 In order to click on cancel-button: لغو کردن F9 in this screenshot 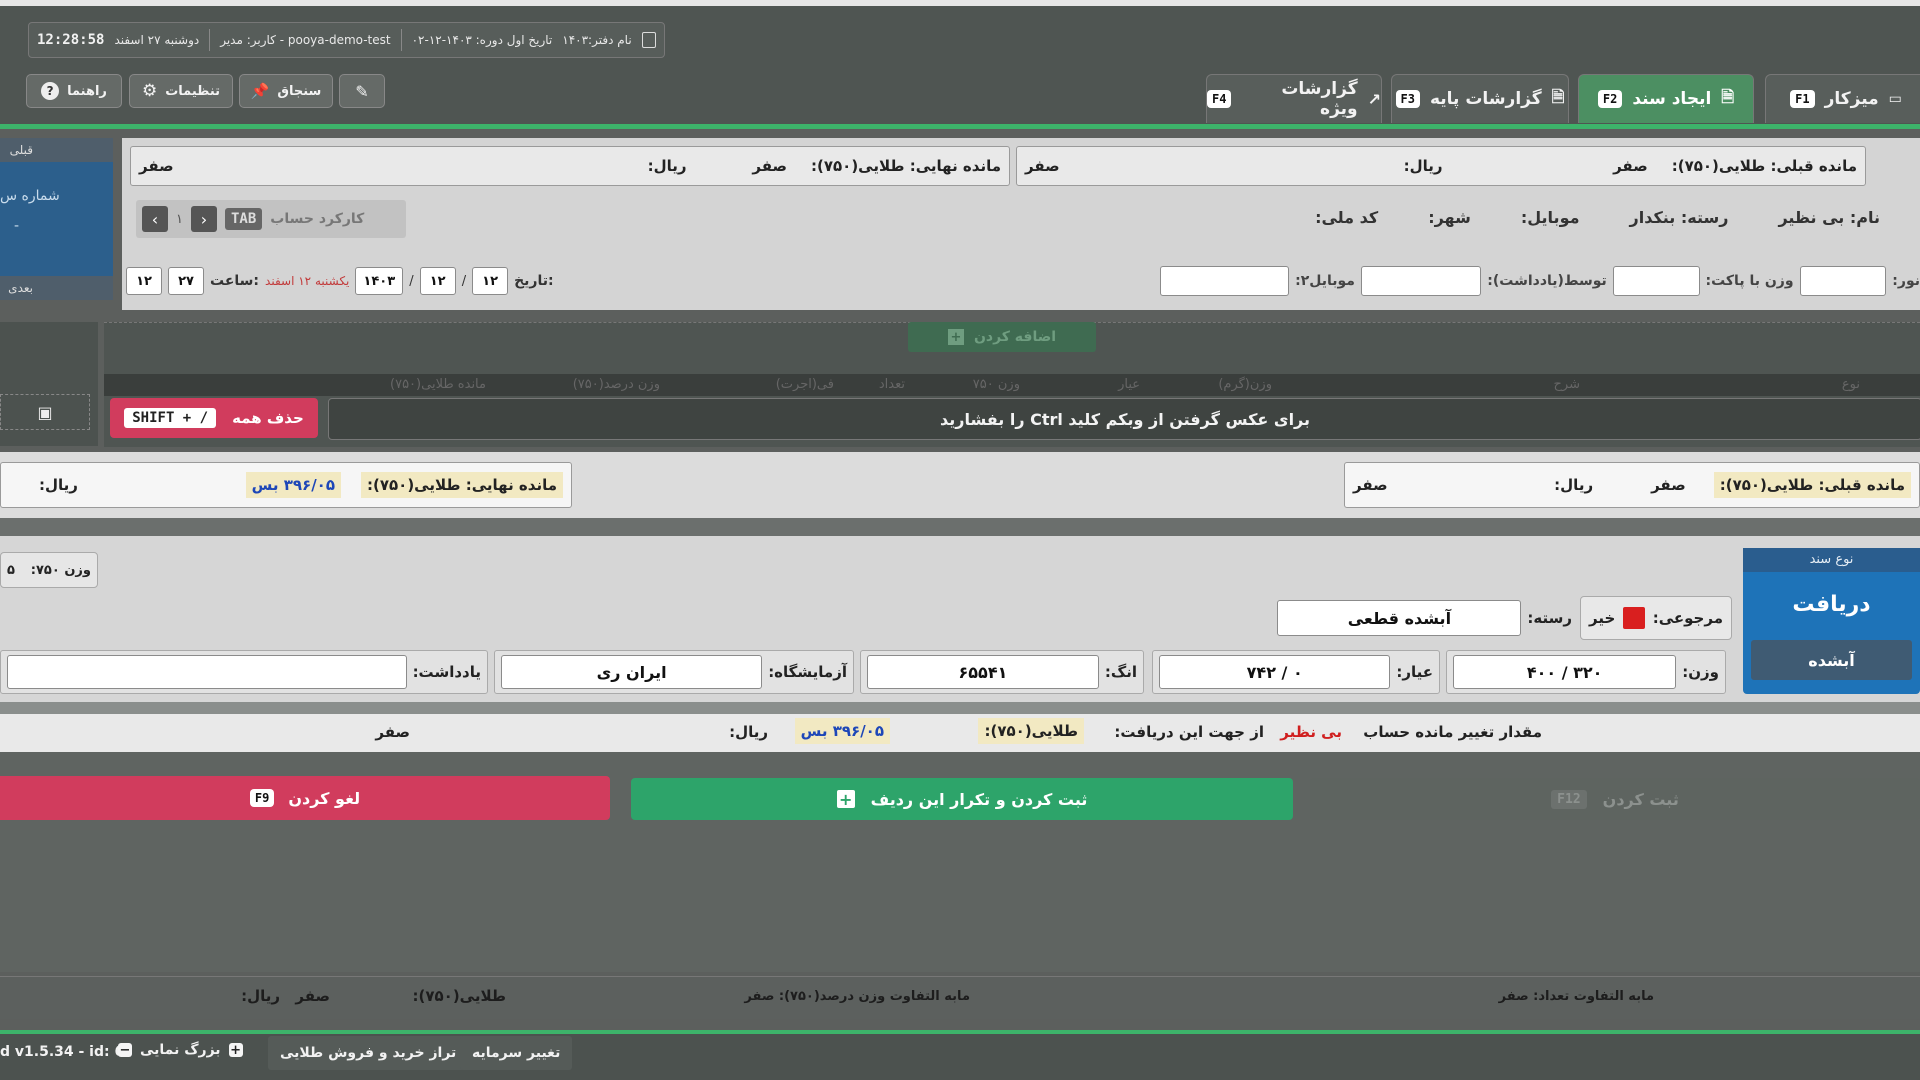, I will do `click(305, 798)`.